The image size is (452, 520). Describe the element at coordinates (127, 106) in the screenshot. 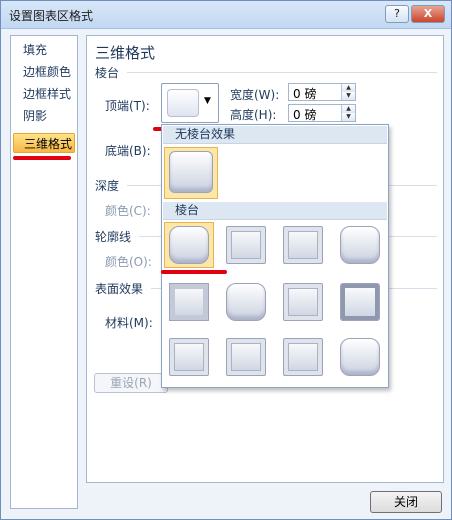

I see `top-label: 顶端(T):` at that location.